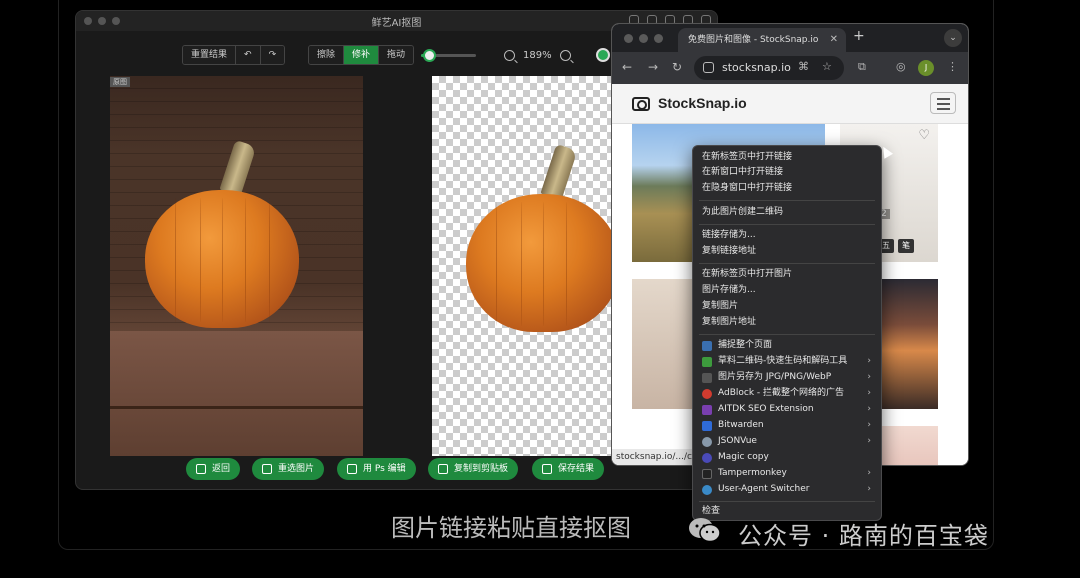 Image resolution: width=1080 pixels, height=578 pixels. I want to click on jsonvue-icon, so click(707, 442).